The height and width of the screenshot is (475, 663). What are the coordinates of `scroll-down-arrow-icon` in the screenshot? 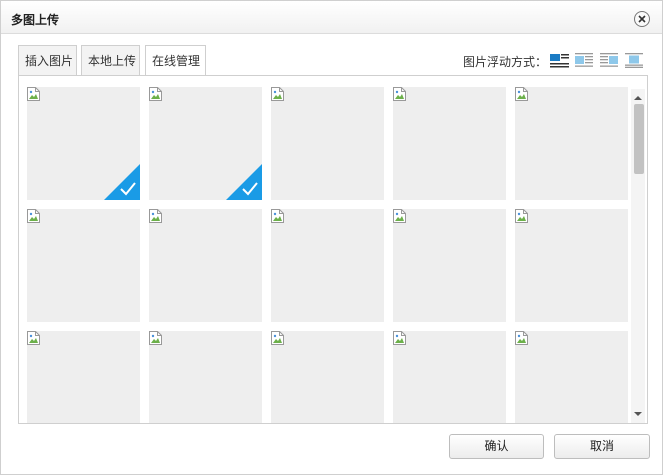 It's located at (638, 414).